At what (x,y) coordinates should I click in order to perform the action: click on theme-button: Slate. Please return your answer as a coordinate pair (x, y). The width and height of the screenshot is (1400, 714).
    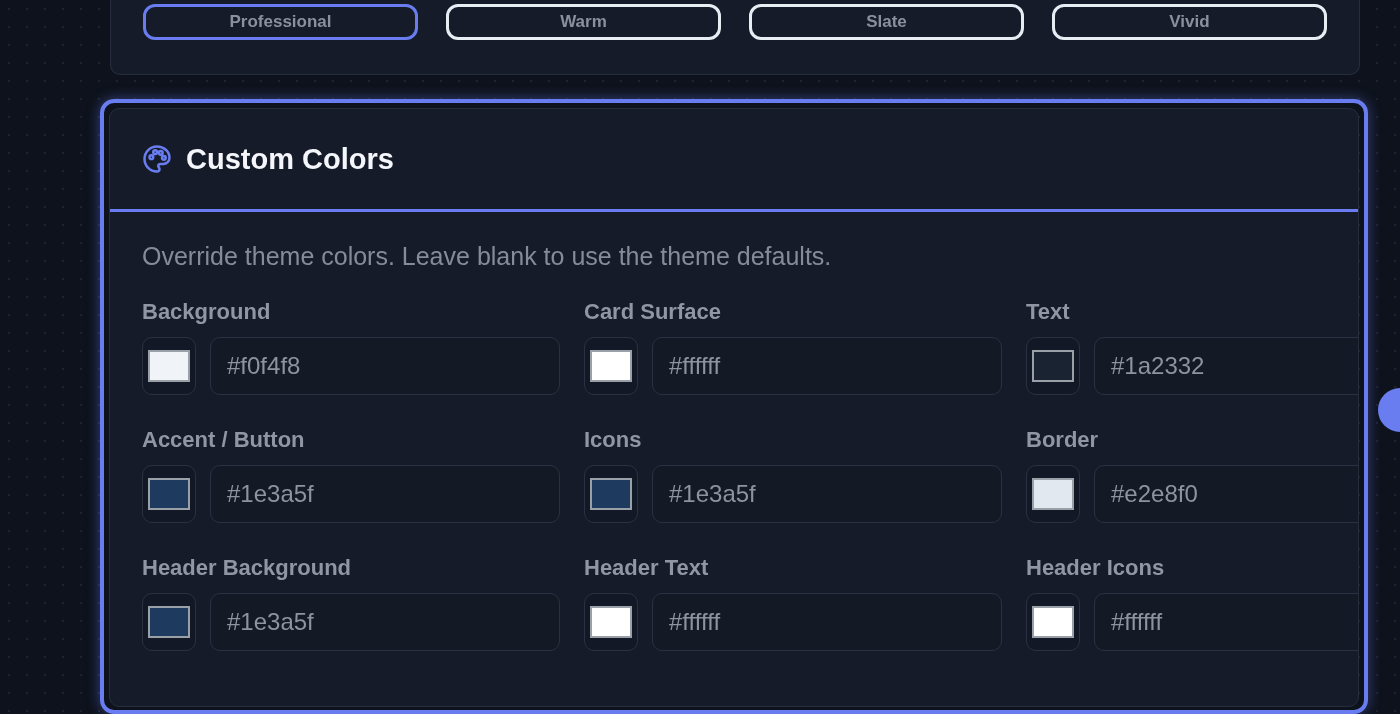
    Looking at the image, I should click on (886, 22).